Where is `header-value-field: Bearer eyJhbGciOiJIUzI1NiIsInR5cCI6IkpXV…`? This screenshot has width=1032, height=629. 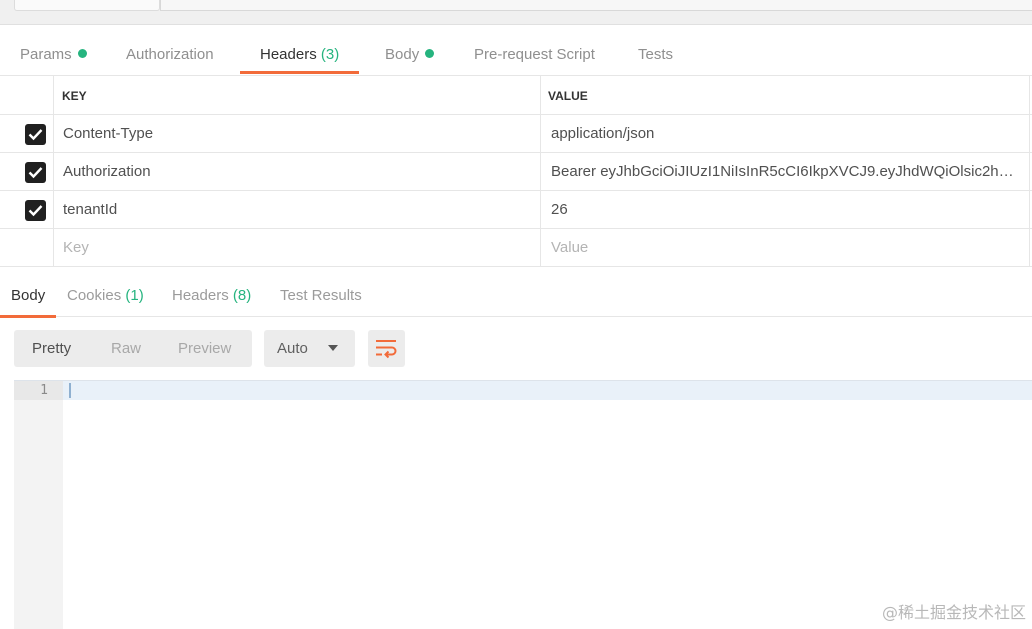
header-value-field: Bearer eyJhbGciOiJIUzI1NiIsInR5cCI6IkpXV… is located at coordinates (785, 171).